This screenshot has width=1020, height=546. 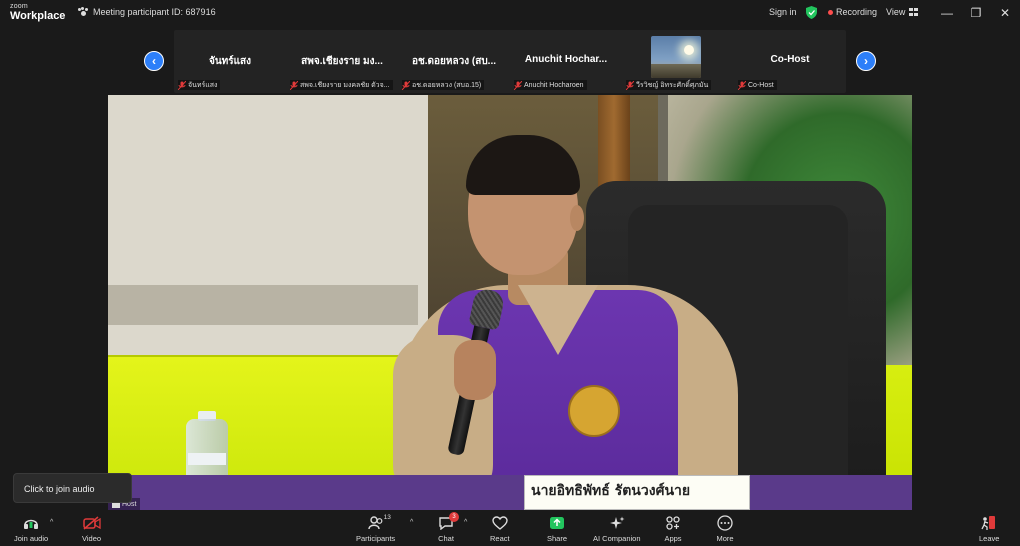 What do you see at coordinates (947, 13) in the screenshot?
I see `minimize-button: —` at bounding box center [947, 13].